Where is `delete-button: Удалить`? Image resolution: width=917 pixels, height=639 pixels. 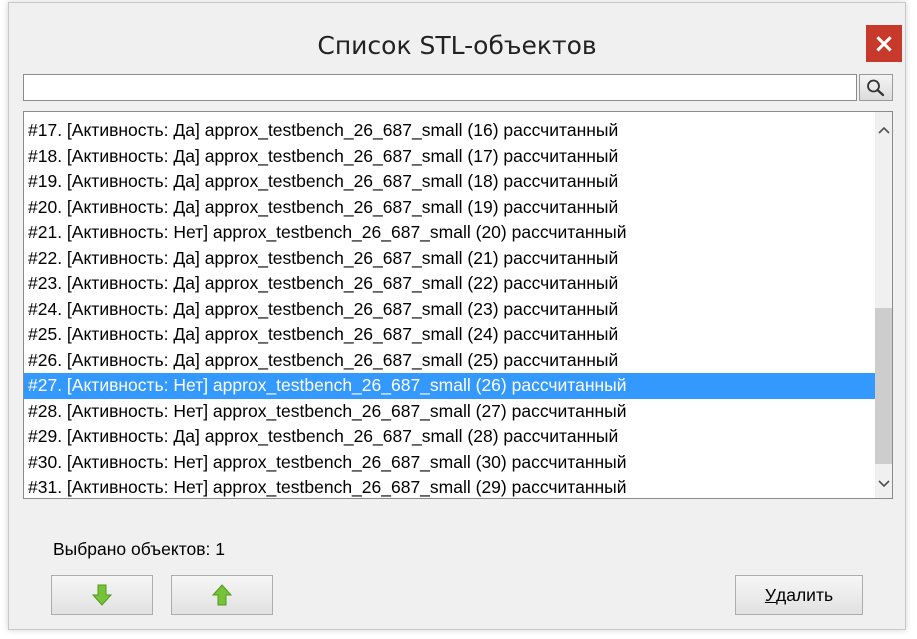
delete-button: Удалить is located at coordinates (799, 595).